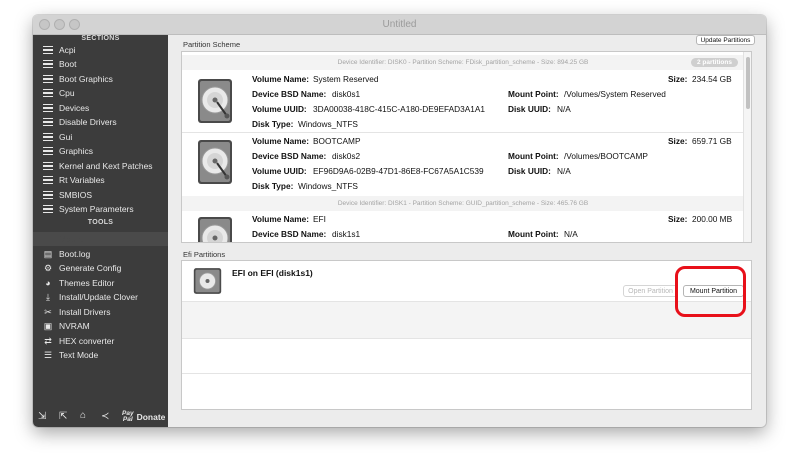  What do you see at coordinates (466, 320) in the screenshot?
I see `empty-row` at bounding box center [466, 320].